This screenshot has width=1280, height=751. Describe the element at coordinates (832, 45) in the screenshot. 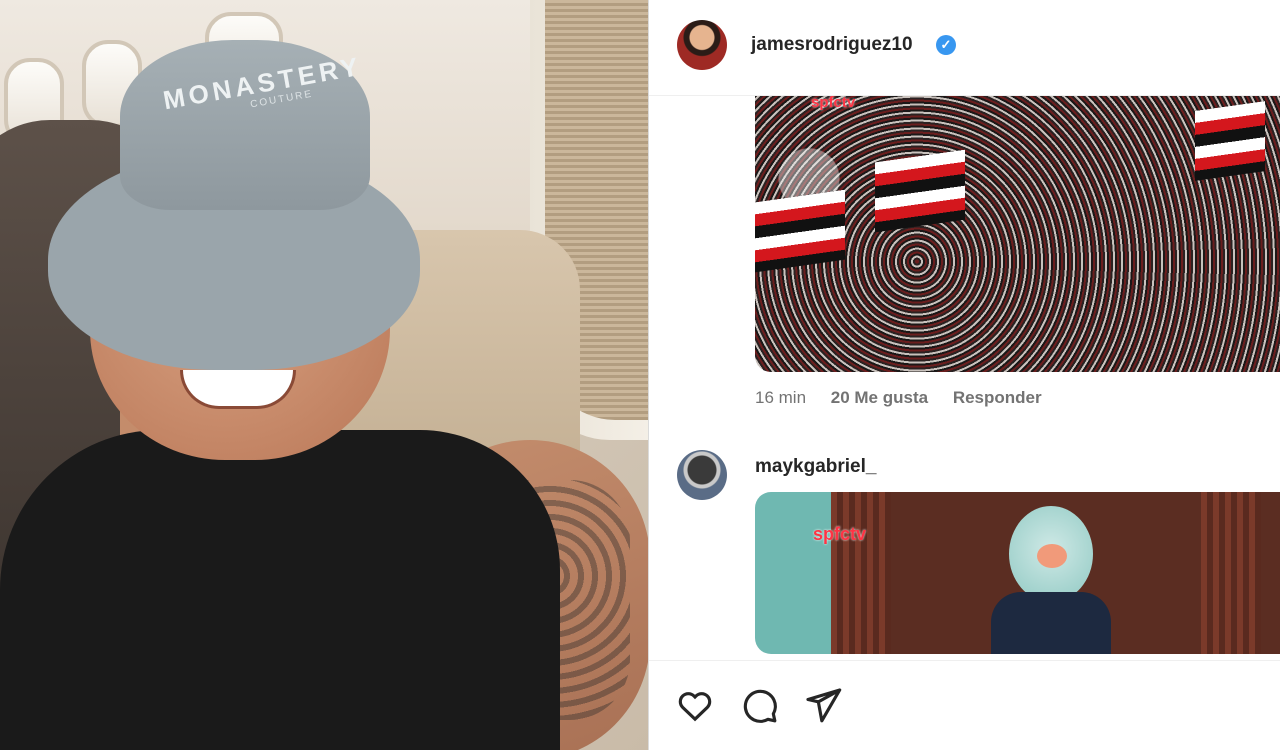

I see `author-username: jamesrodriguez10` at that location.